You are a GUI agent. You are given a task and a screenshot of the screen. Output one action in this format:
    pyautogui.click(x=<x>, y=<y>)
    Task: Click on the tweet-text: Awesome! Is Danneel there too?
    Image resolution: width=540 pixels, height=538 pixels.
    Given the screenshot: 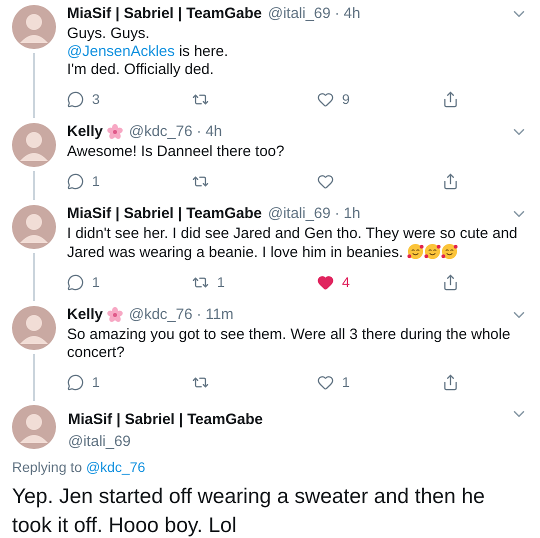 What is the action you would take?
    pyautogui.click(x=176, y=152)
    